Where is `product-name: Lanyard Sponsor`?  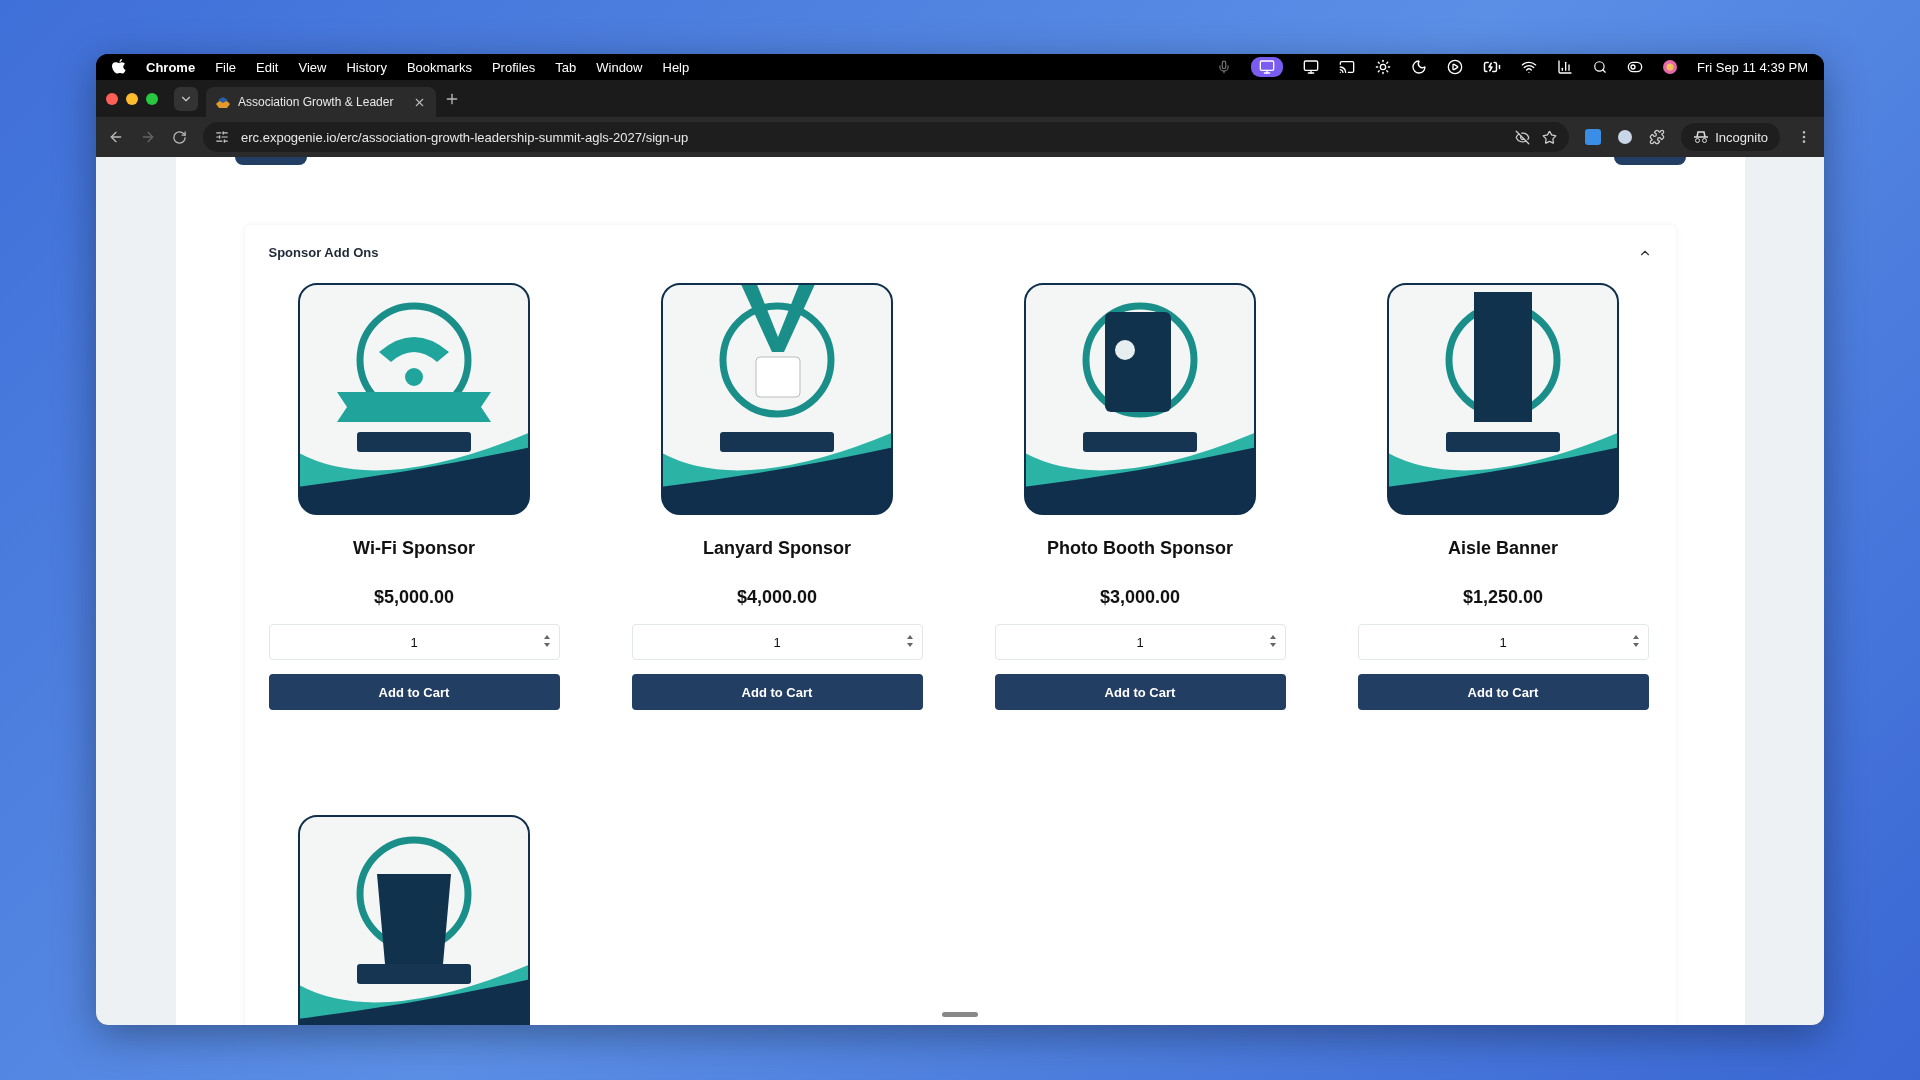 product-name: Lanyard Sponsor is located at coordinates (777, 548).